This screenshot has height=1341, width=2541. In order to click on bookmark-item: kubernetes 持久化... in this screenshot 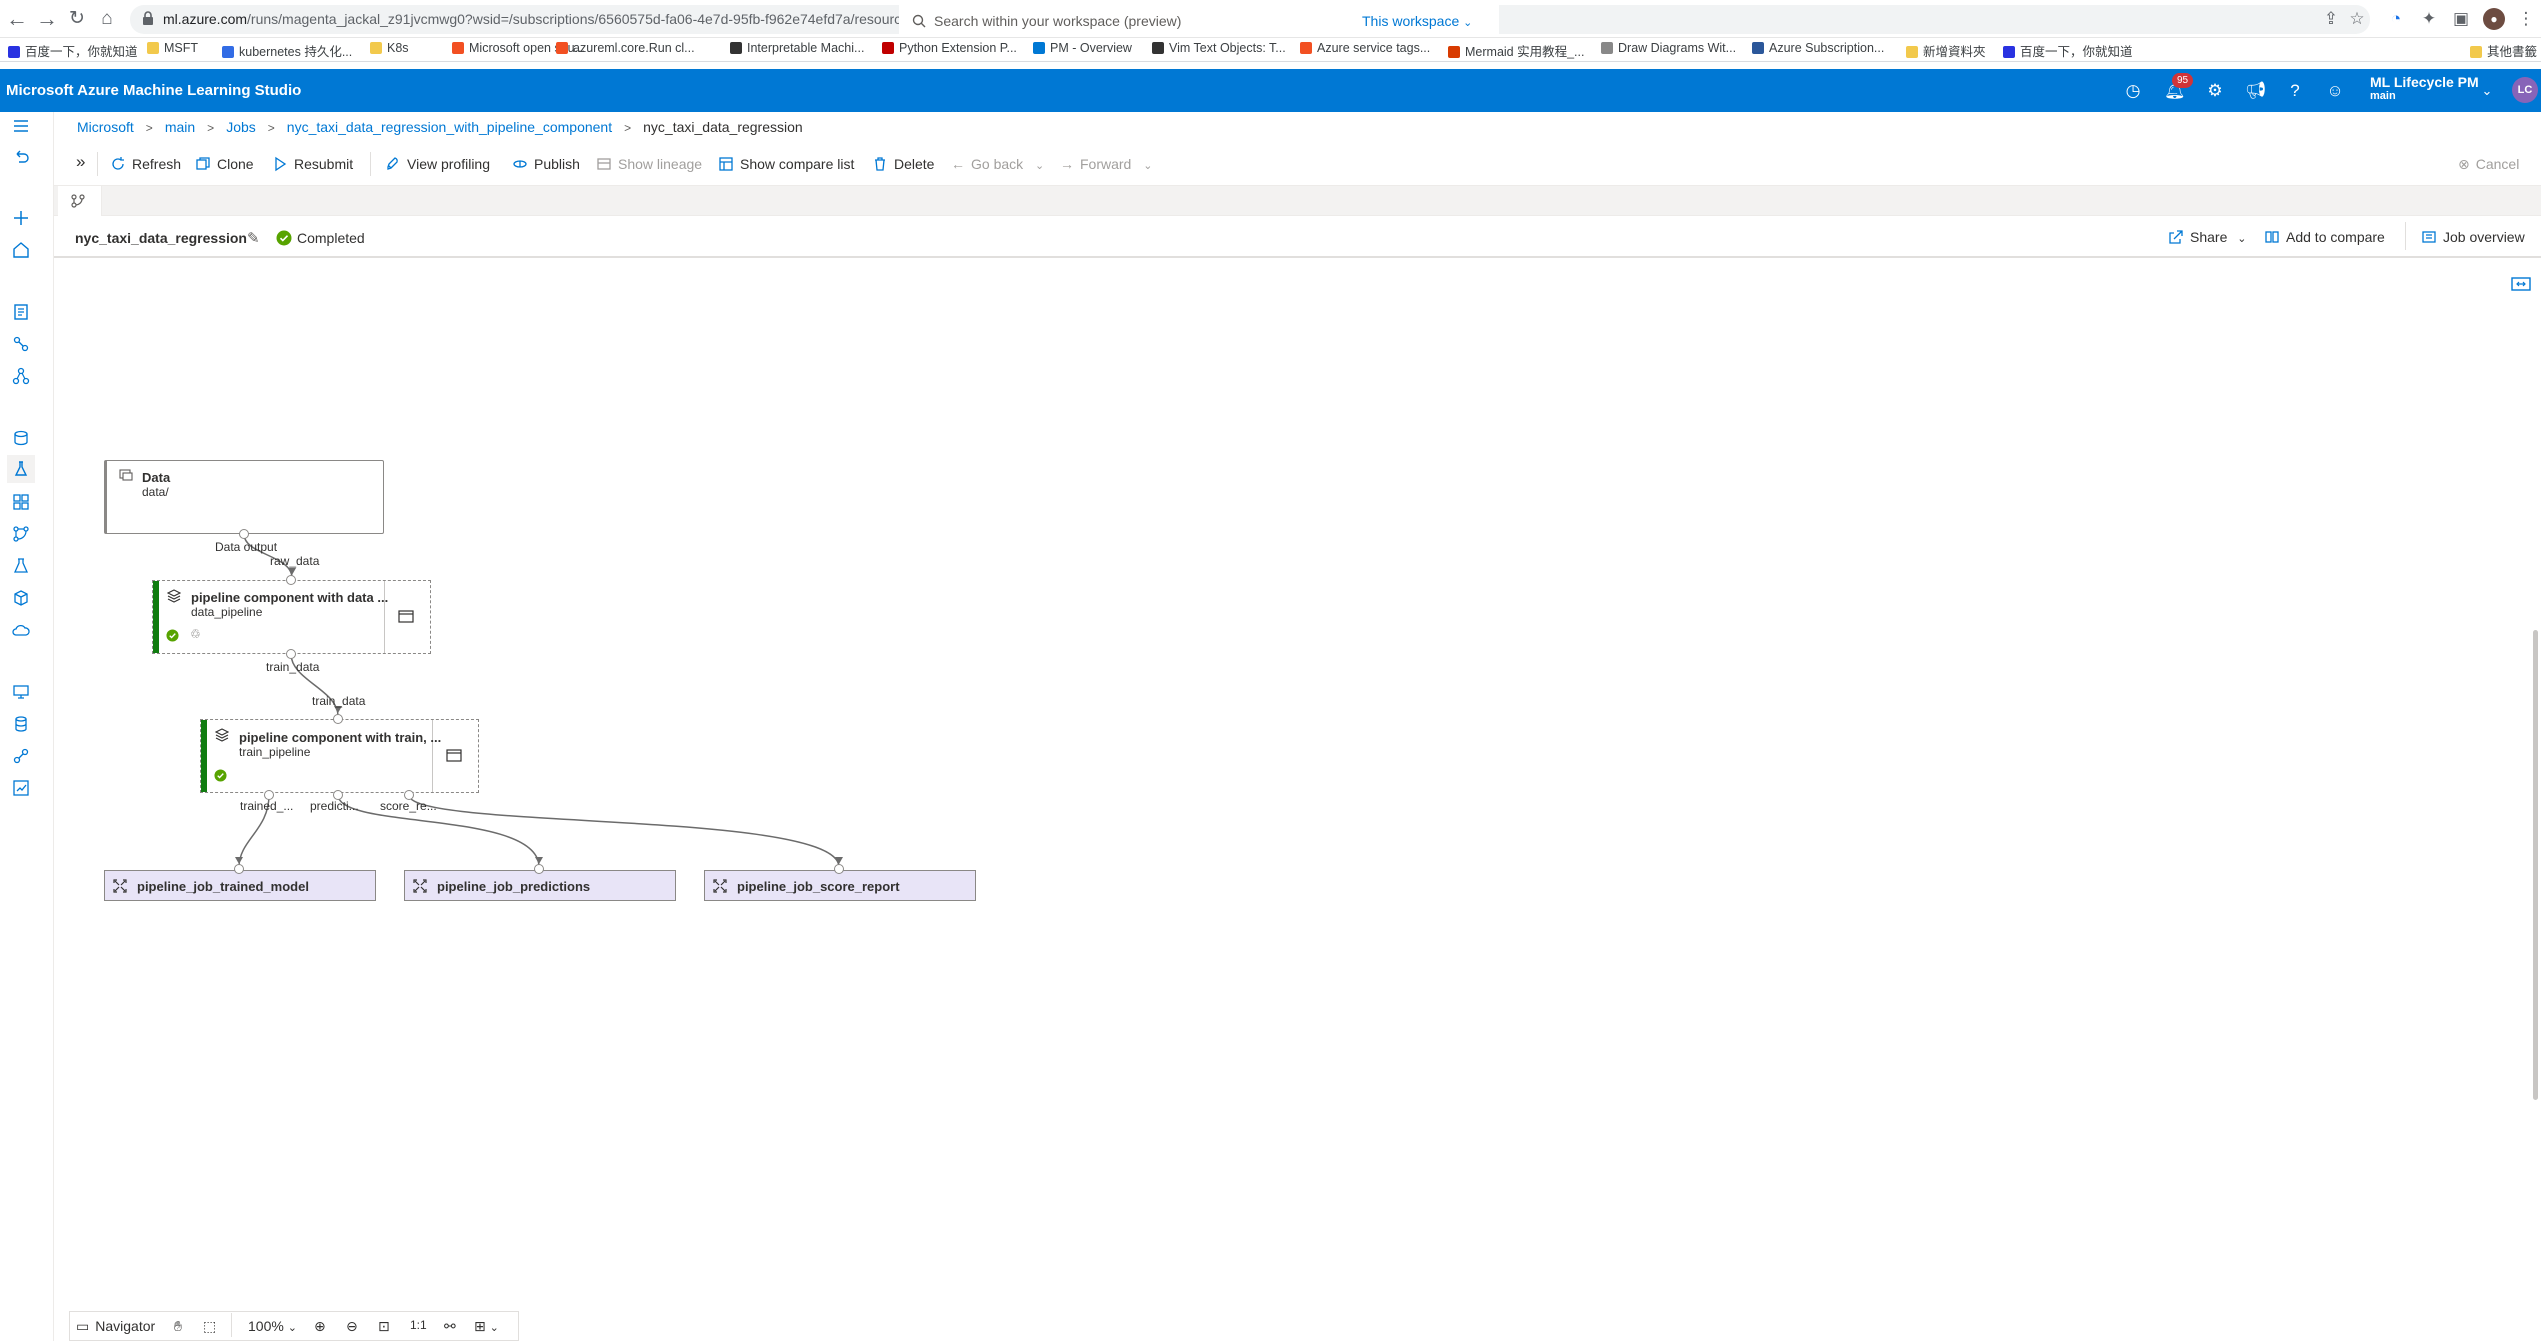, I will do `click(287, 50)`.